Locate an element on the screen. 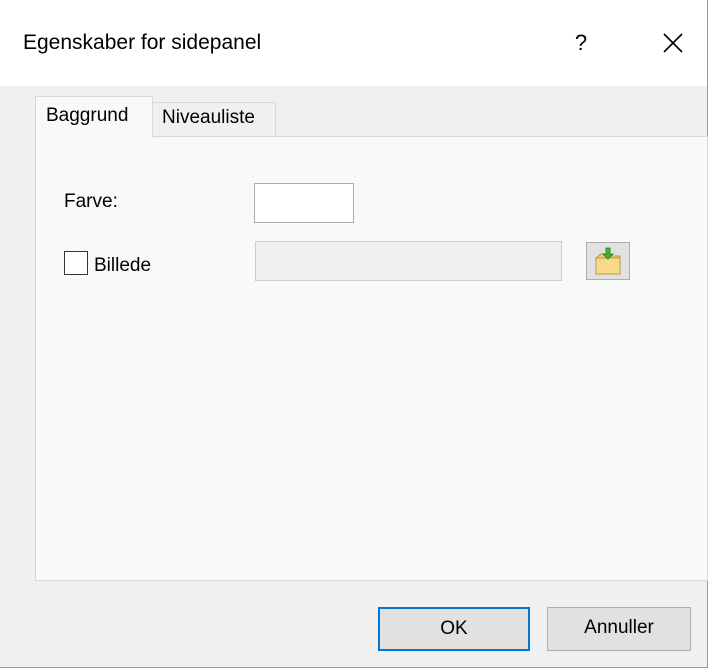 The width and height of the screenshot is (708, 668). browse-image-button is located at coordinates (608, 261).